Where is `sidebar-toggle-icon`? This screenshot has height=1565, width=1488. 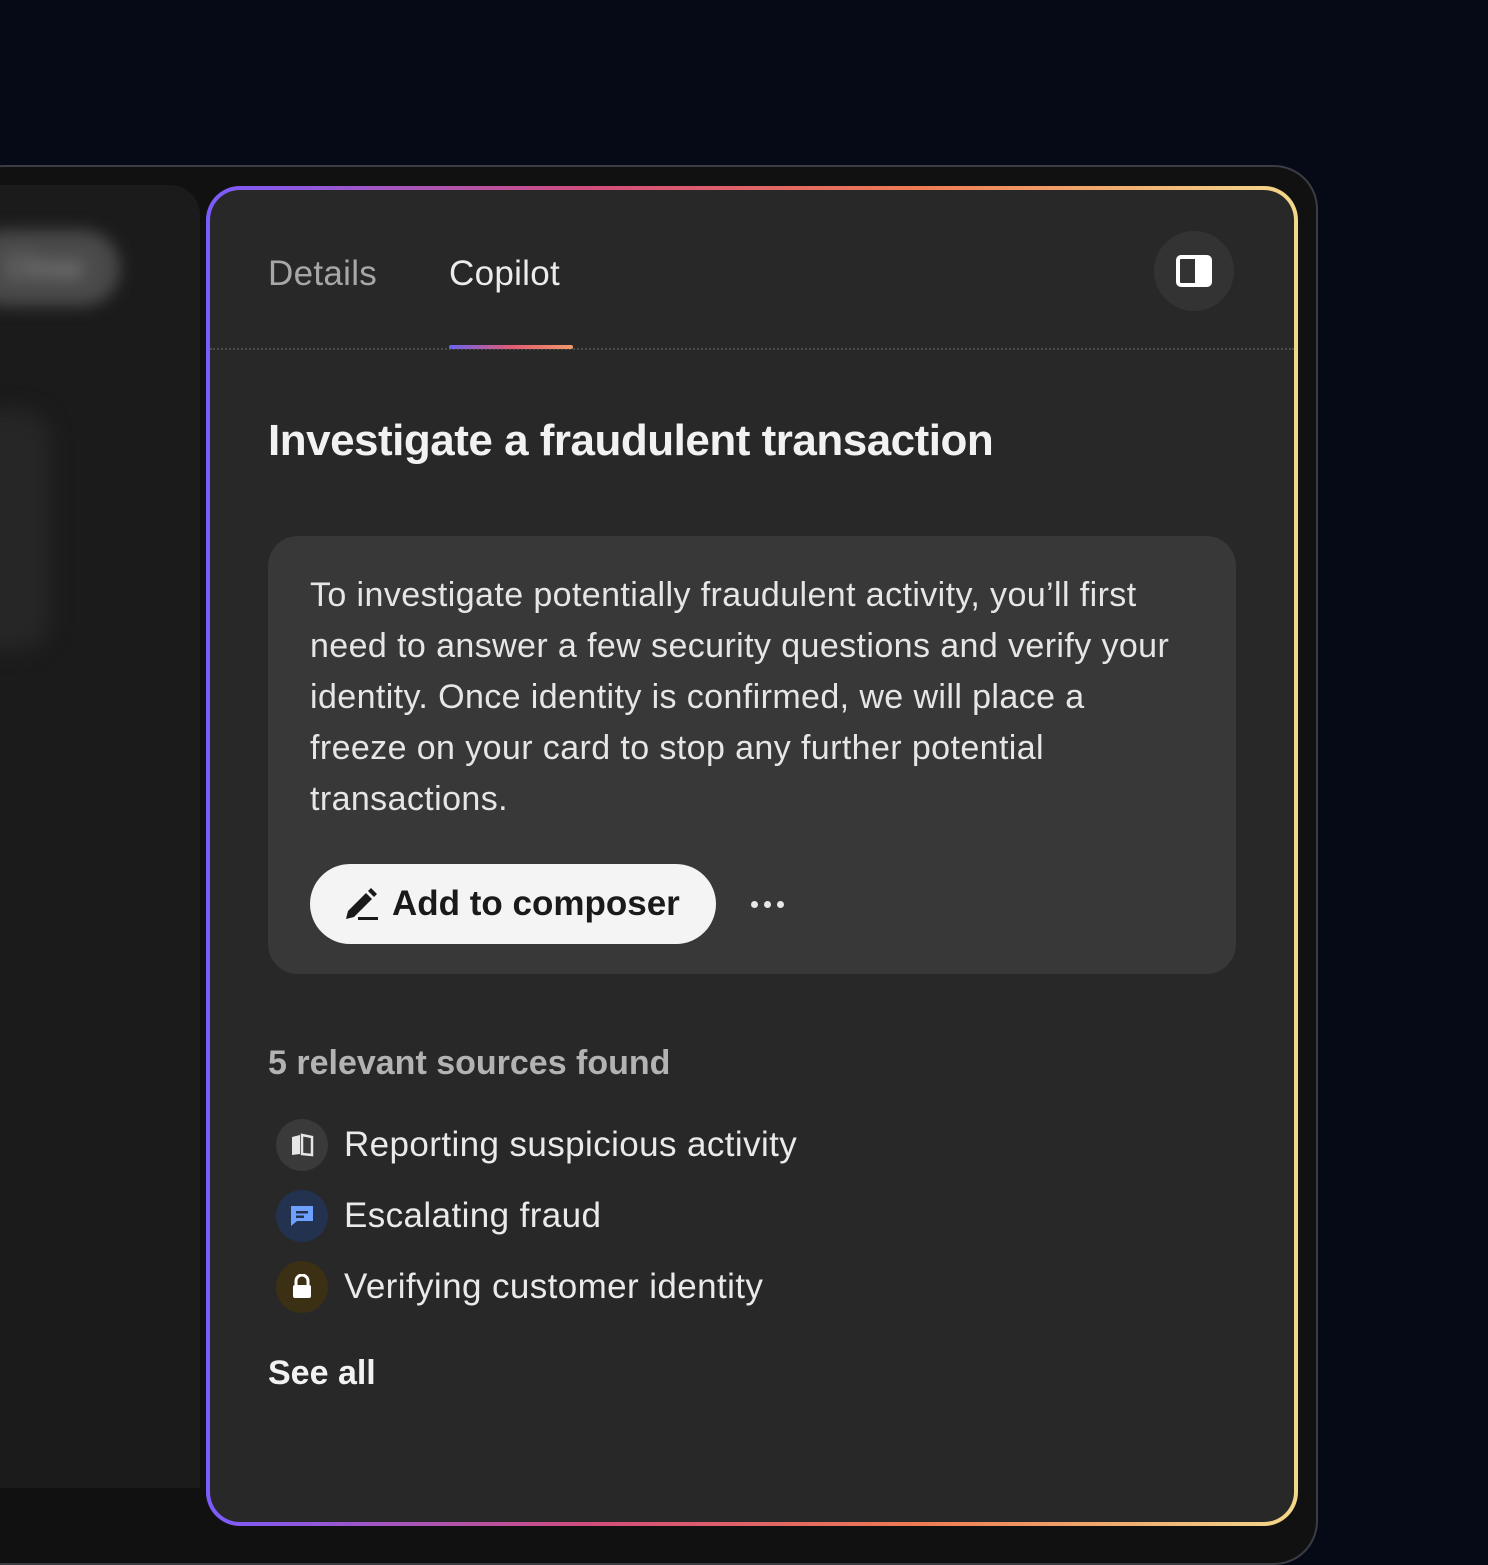
sidebar-toggle-icon is located at coordinates (1194, 271).